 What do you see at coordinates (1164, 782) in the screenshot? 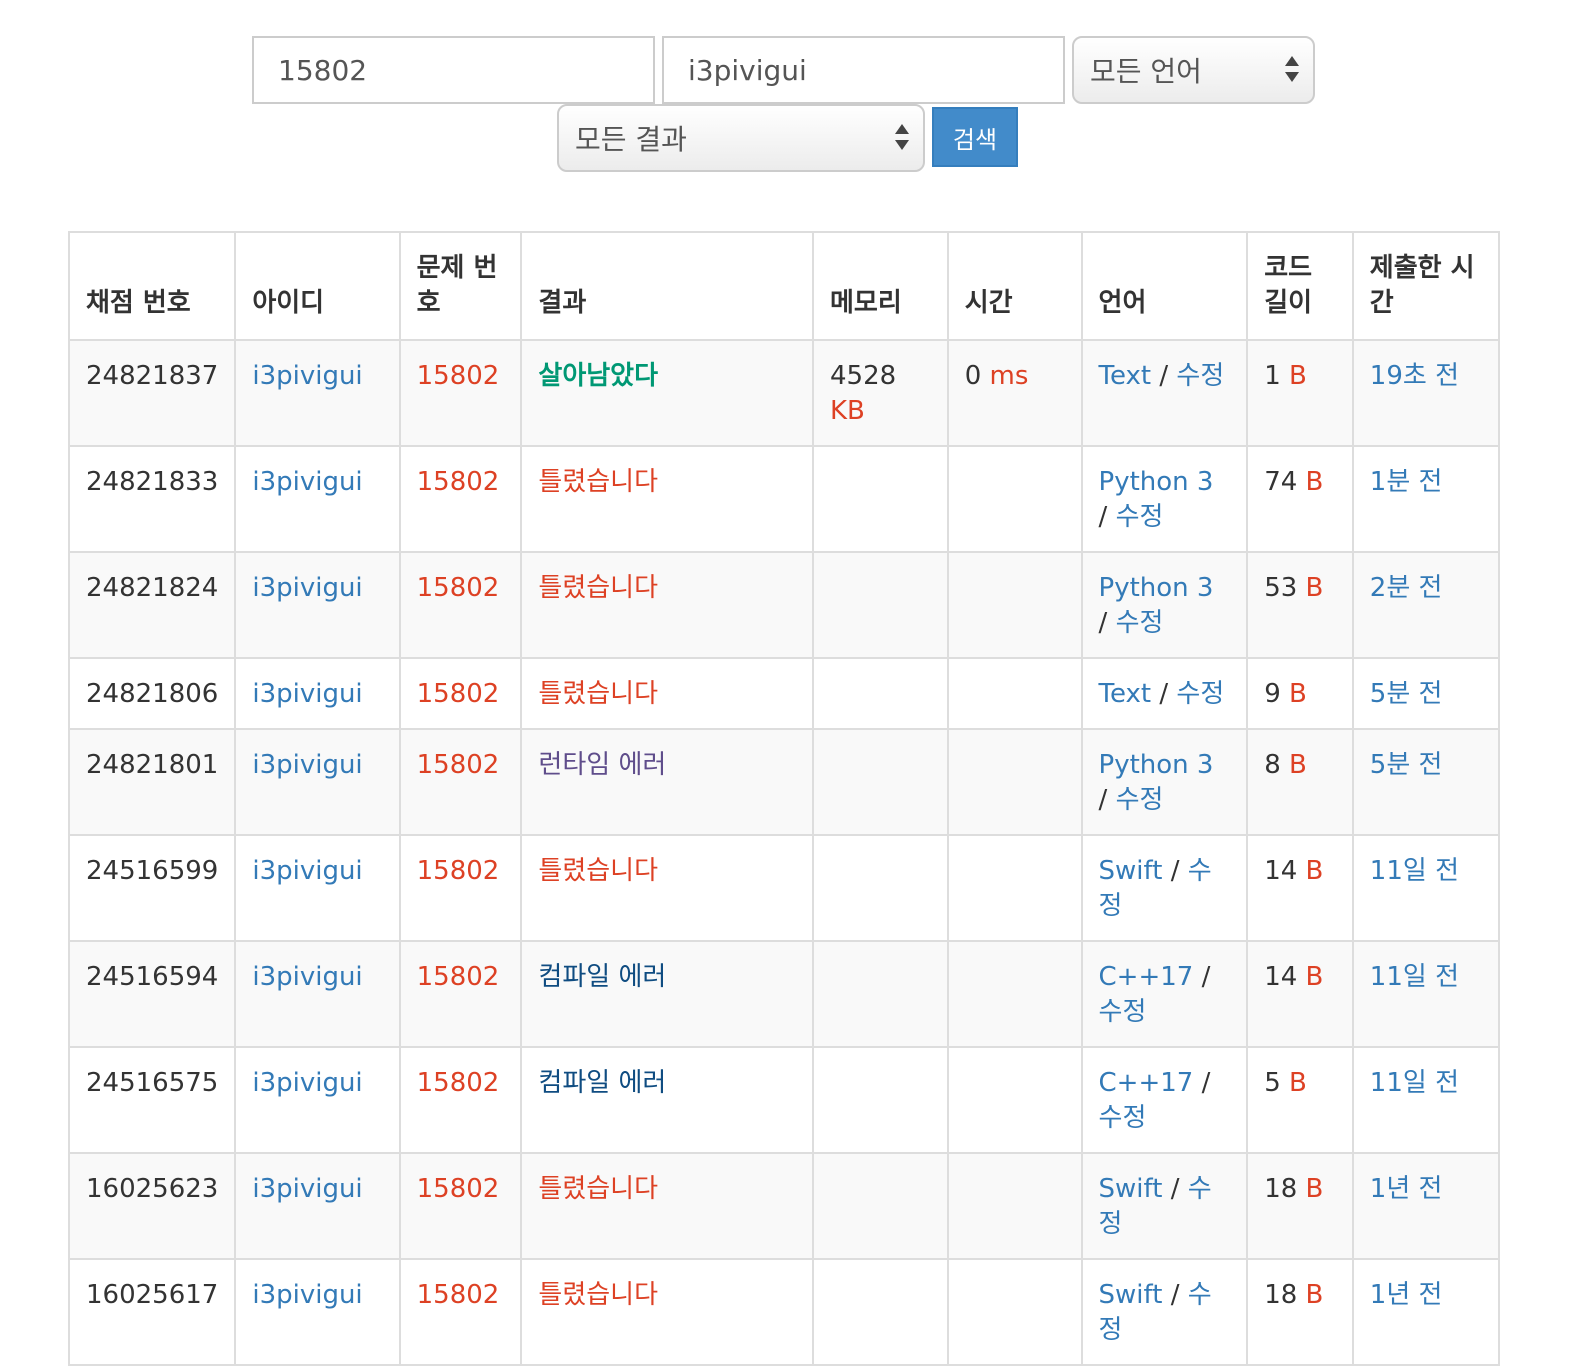
I see `language-cell: Python 3 / 수정` at bounding box center [1164, 782].